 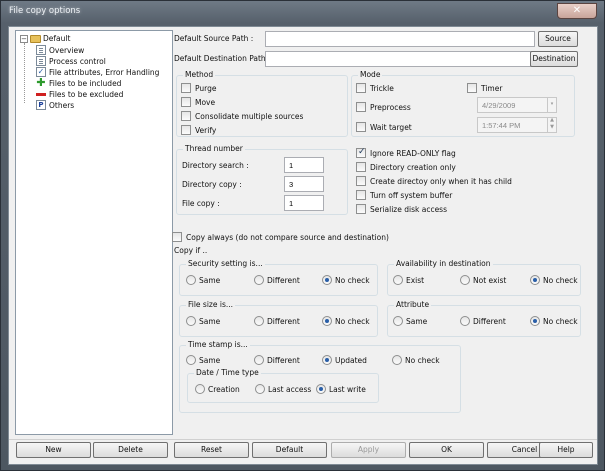 I want to click on tree-root-default: − Default, so click(x=45, y=38).